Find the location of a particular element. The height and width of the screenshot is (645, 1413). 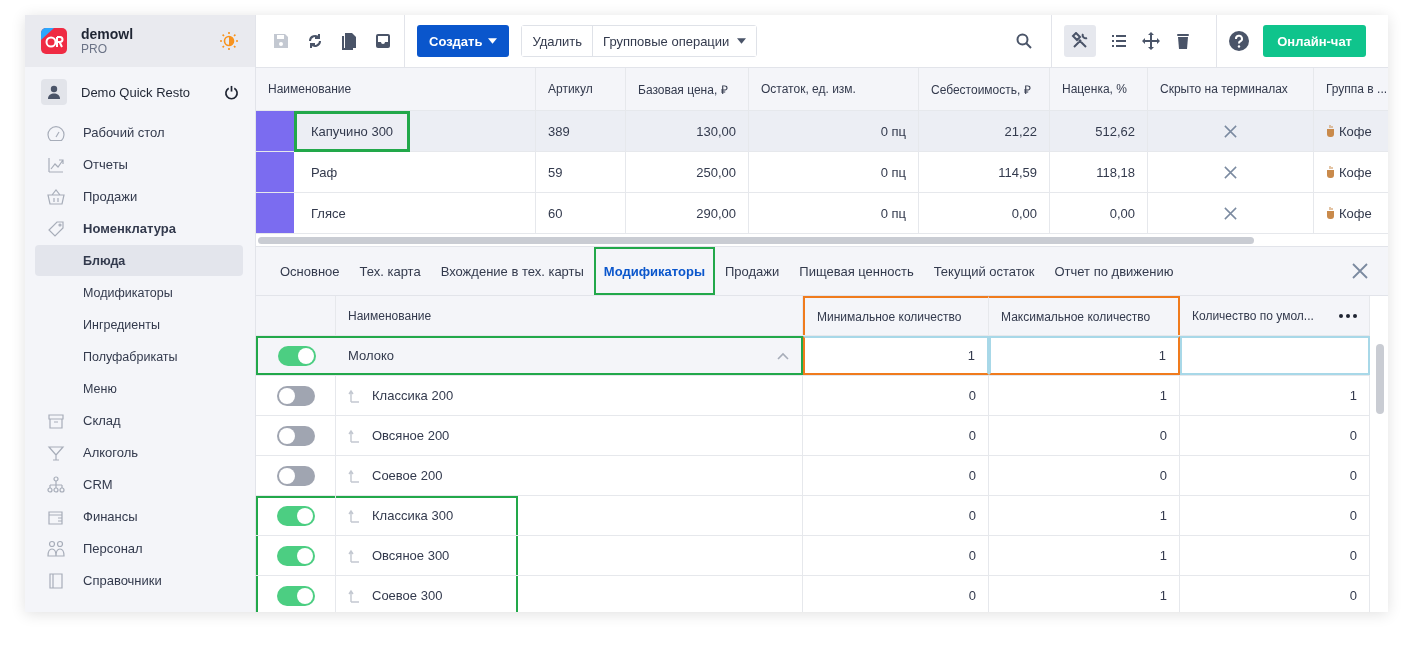

tab: Тех. карта is located at coordinates (390, 271).